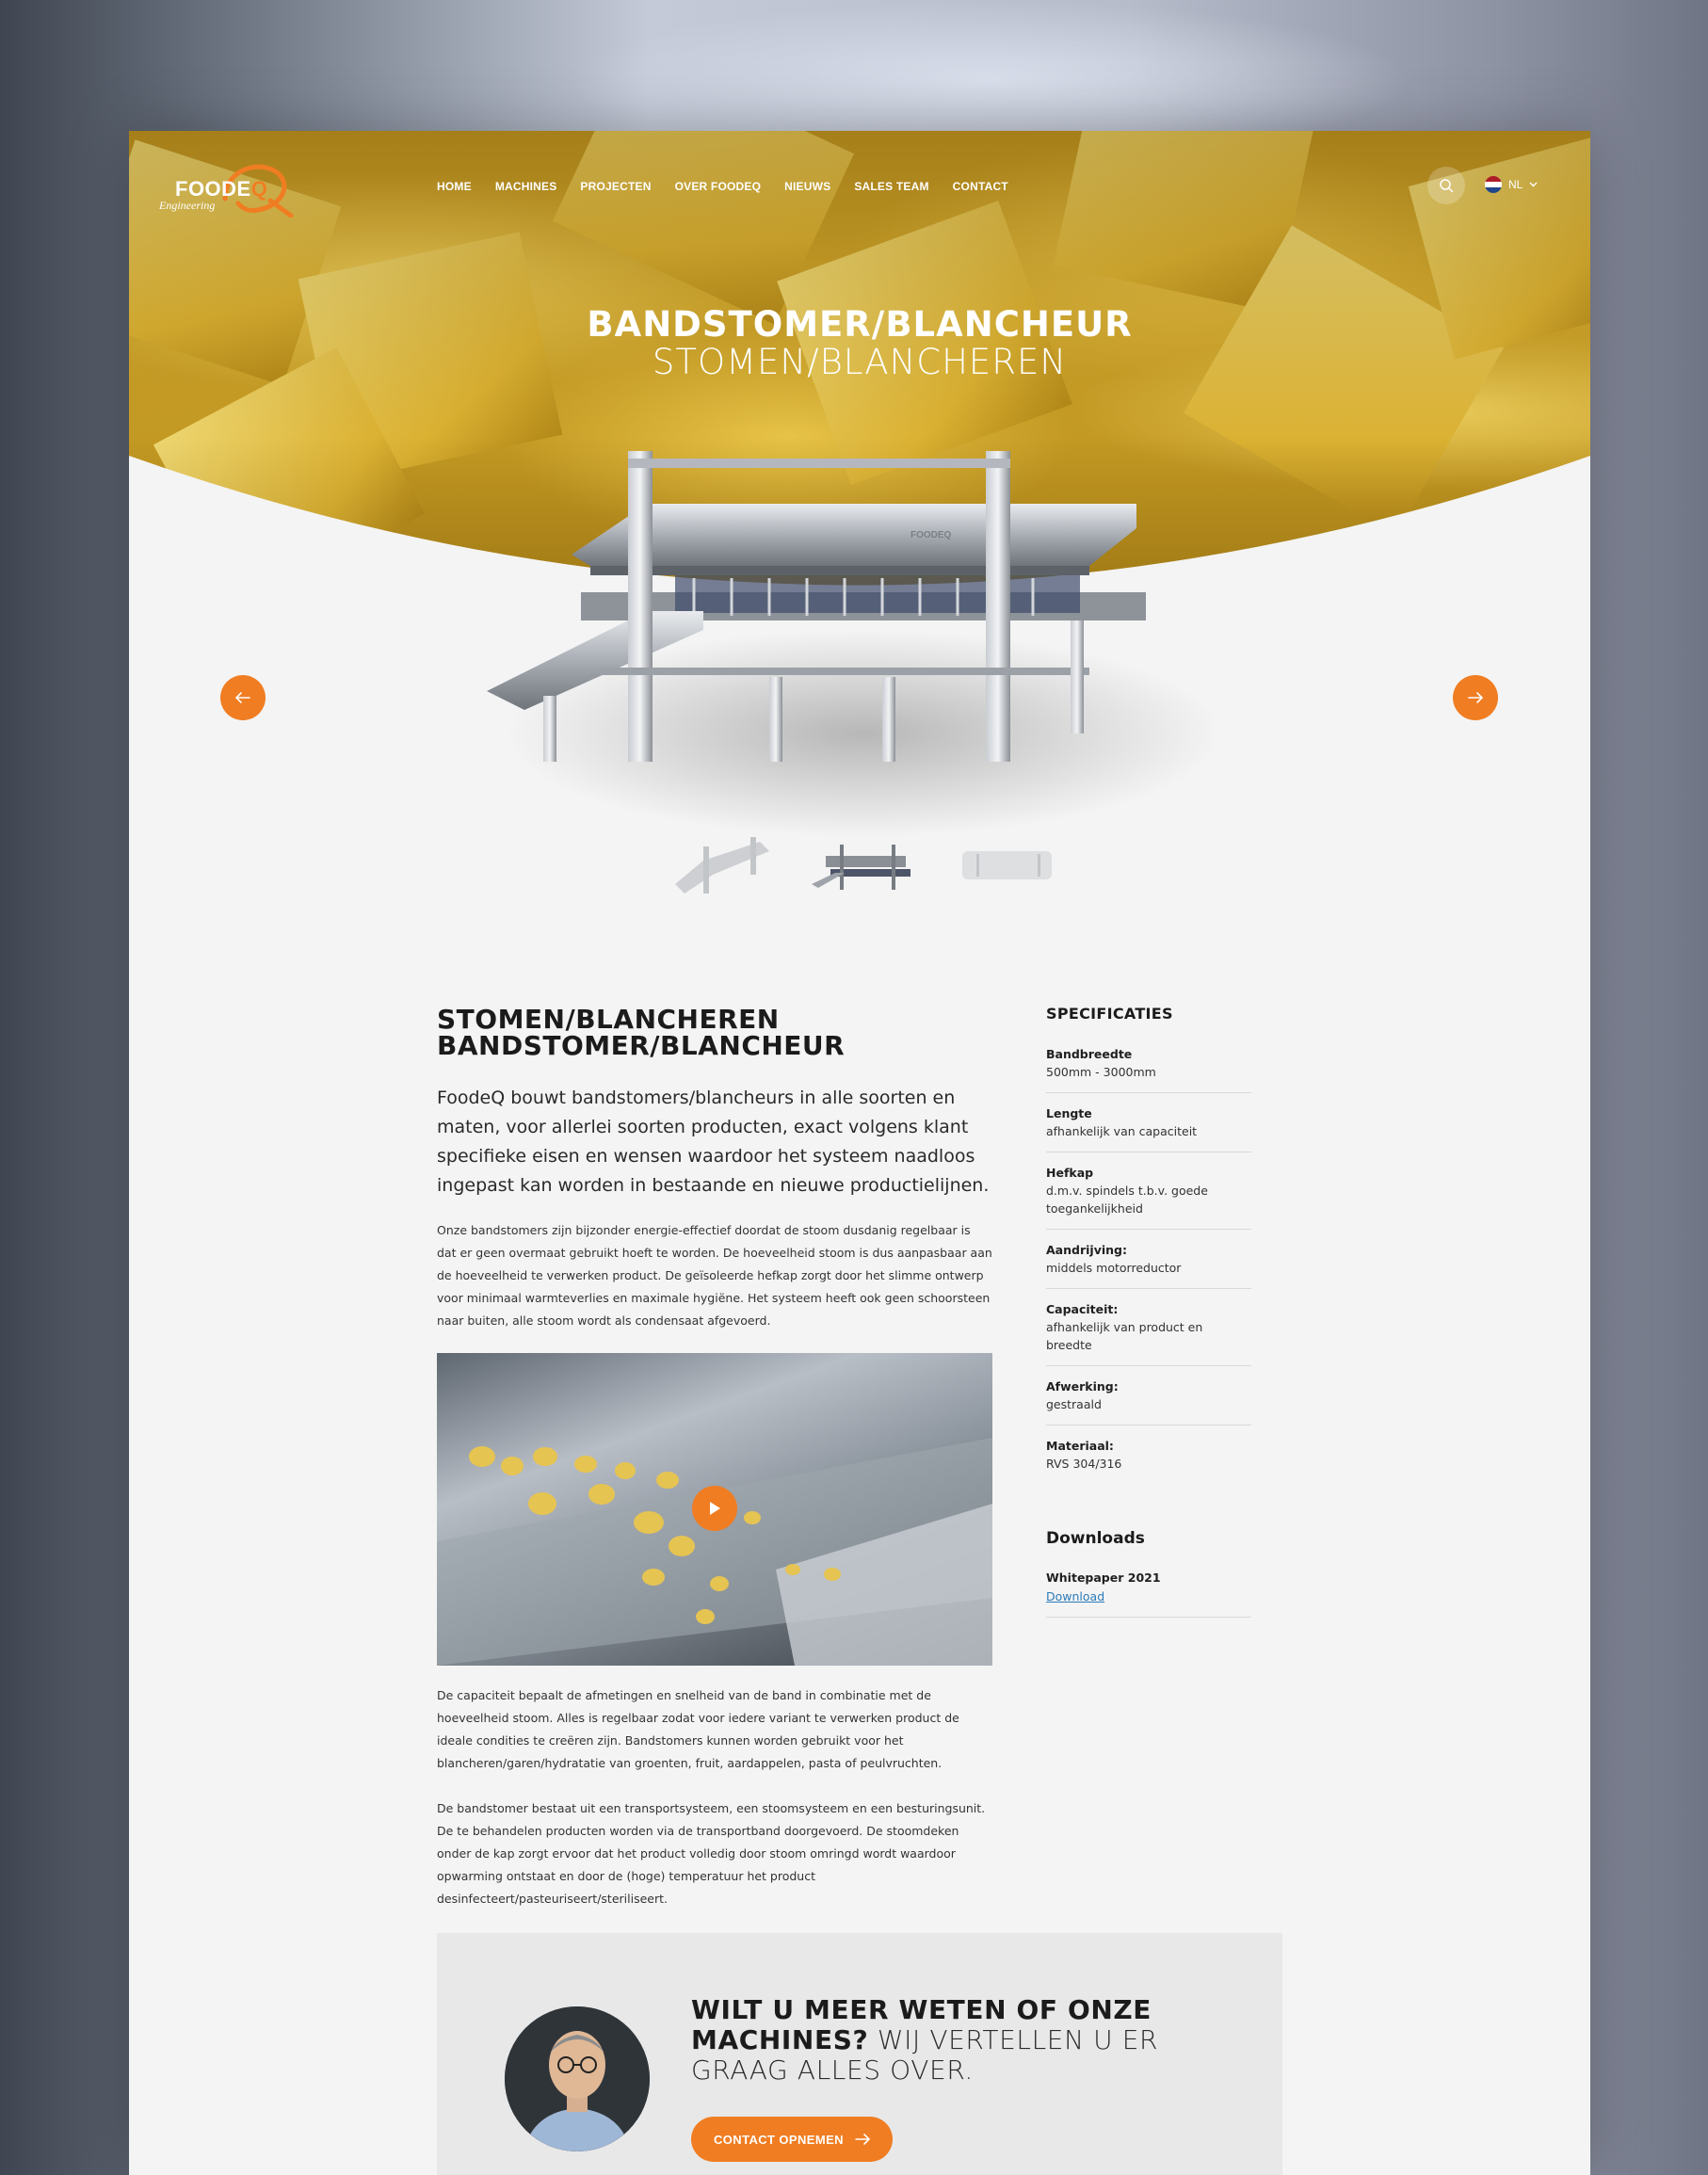 Image resolution: width=1708 pixels, height=2175 pixels. Describe the element at coordinates (1086, 1250) in the screenshot. I see `spec-label: Aandrijving:` at that location.